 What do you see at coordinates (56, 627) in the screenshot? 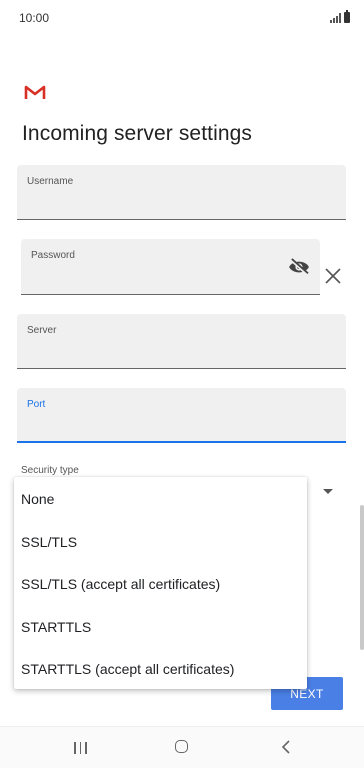
I see `menu-item-starttls: STARTTLS` at bounding box center [56, 627].